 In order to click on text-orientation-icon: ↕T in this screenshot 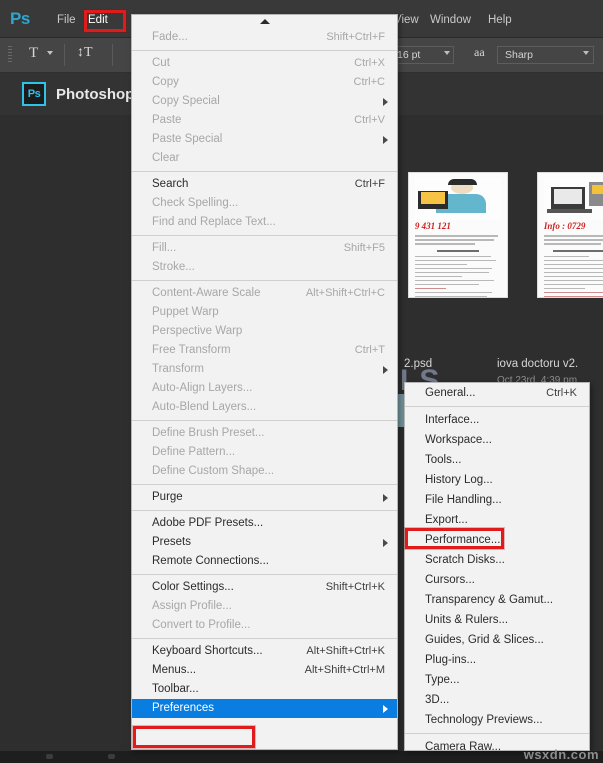, I will do `click(85, 53)`.